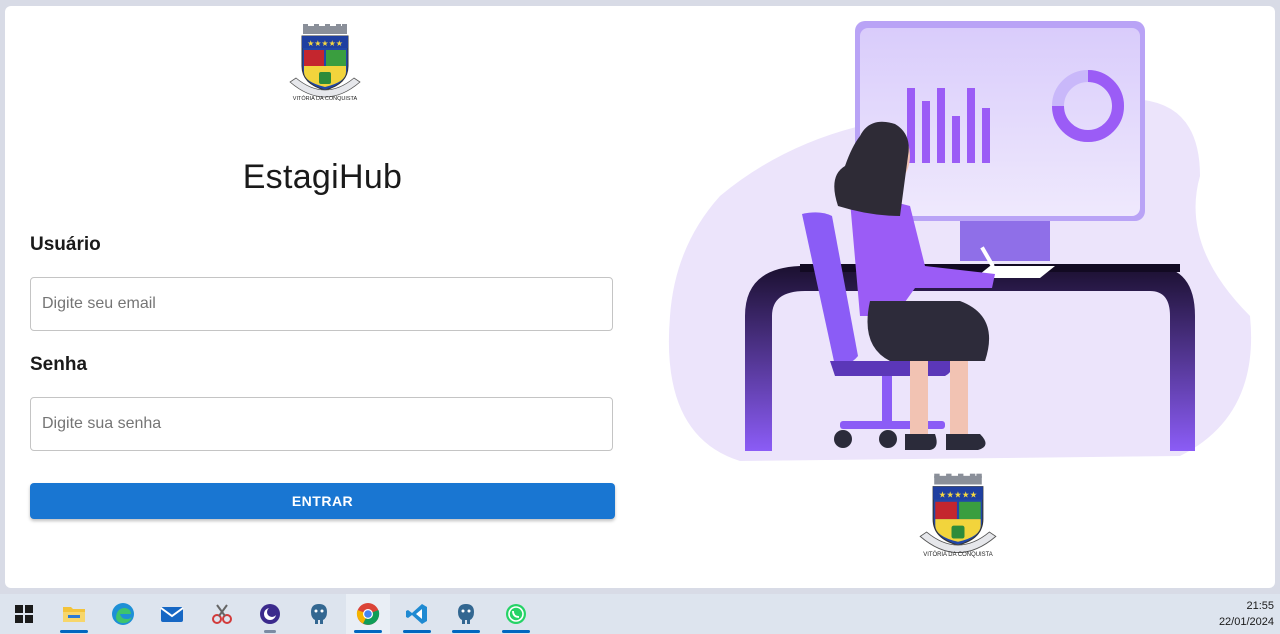  I want to click on system-clock: 21:55 22/01/2024, so click(1246, 614).